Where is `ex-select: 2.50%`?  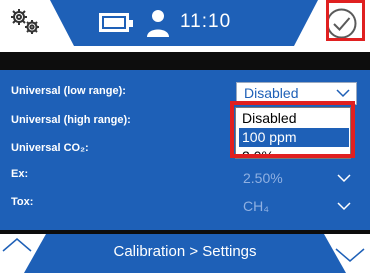
ex-select: 2.50% is located at coordinates (296, 179).